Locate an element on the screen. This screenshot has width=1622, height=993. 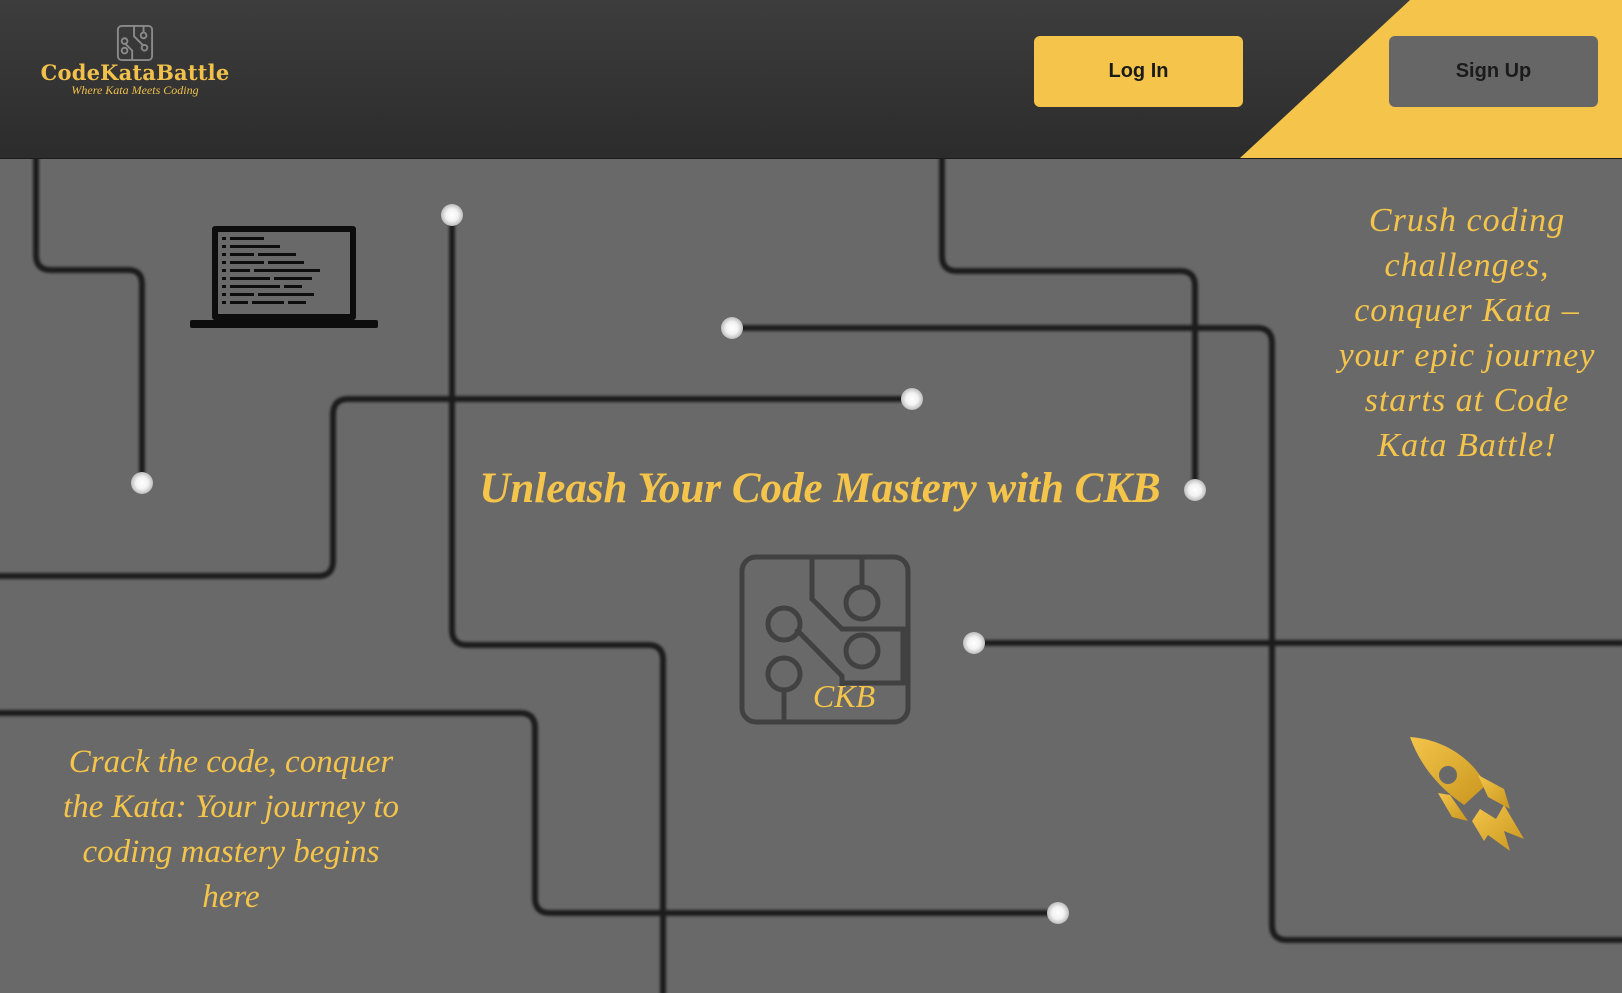
circuit-board-icon is located at coordinates (135, 43).